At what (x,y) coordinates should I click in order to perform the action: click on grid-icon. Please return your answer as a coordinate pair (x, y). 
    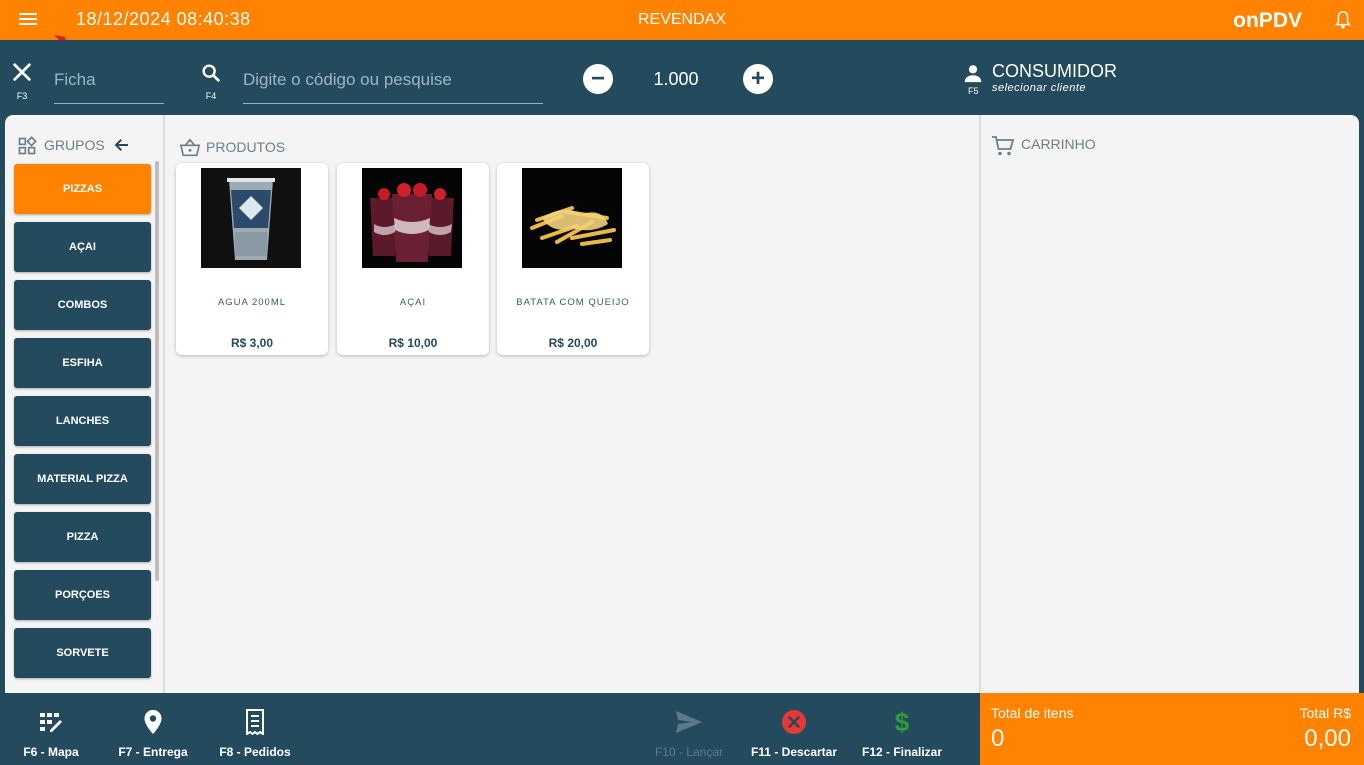
    Looking at the image, I should click on (27, 145).